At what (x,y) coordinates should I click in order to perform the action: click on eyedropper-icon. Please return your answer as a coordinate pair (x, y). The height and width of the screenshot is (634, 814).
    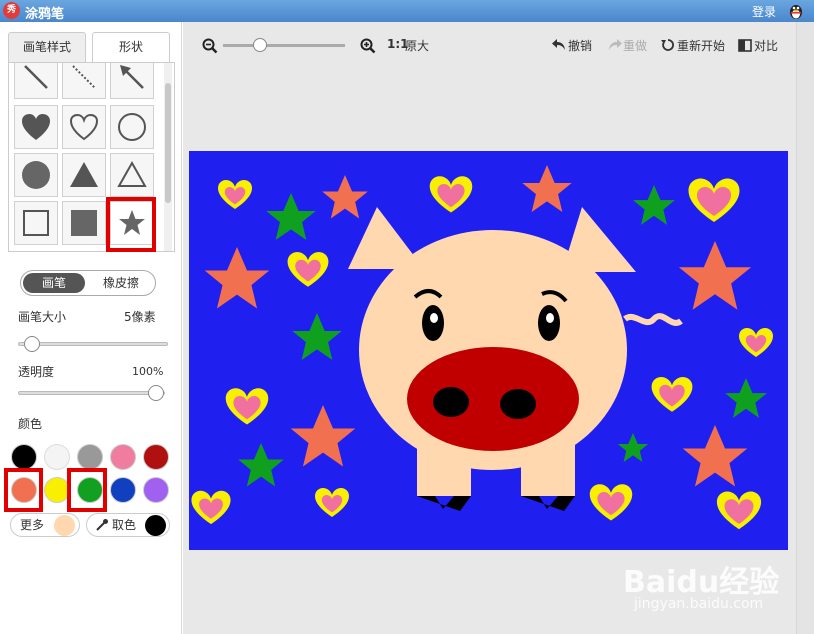
    Looking at the image, I should click on (102, 525).